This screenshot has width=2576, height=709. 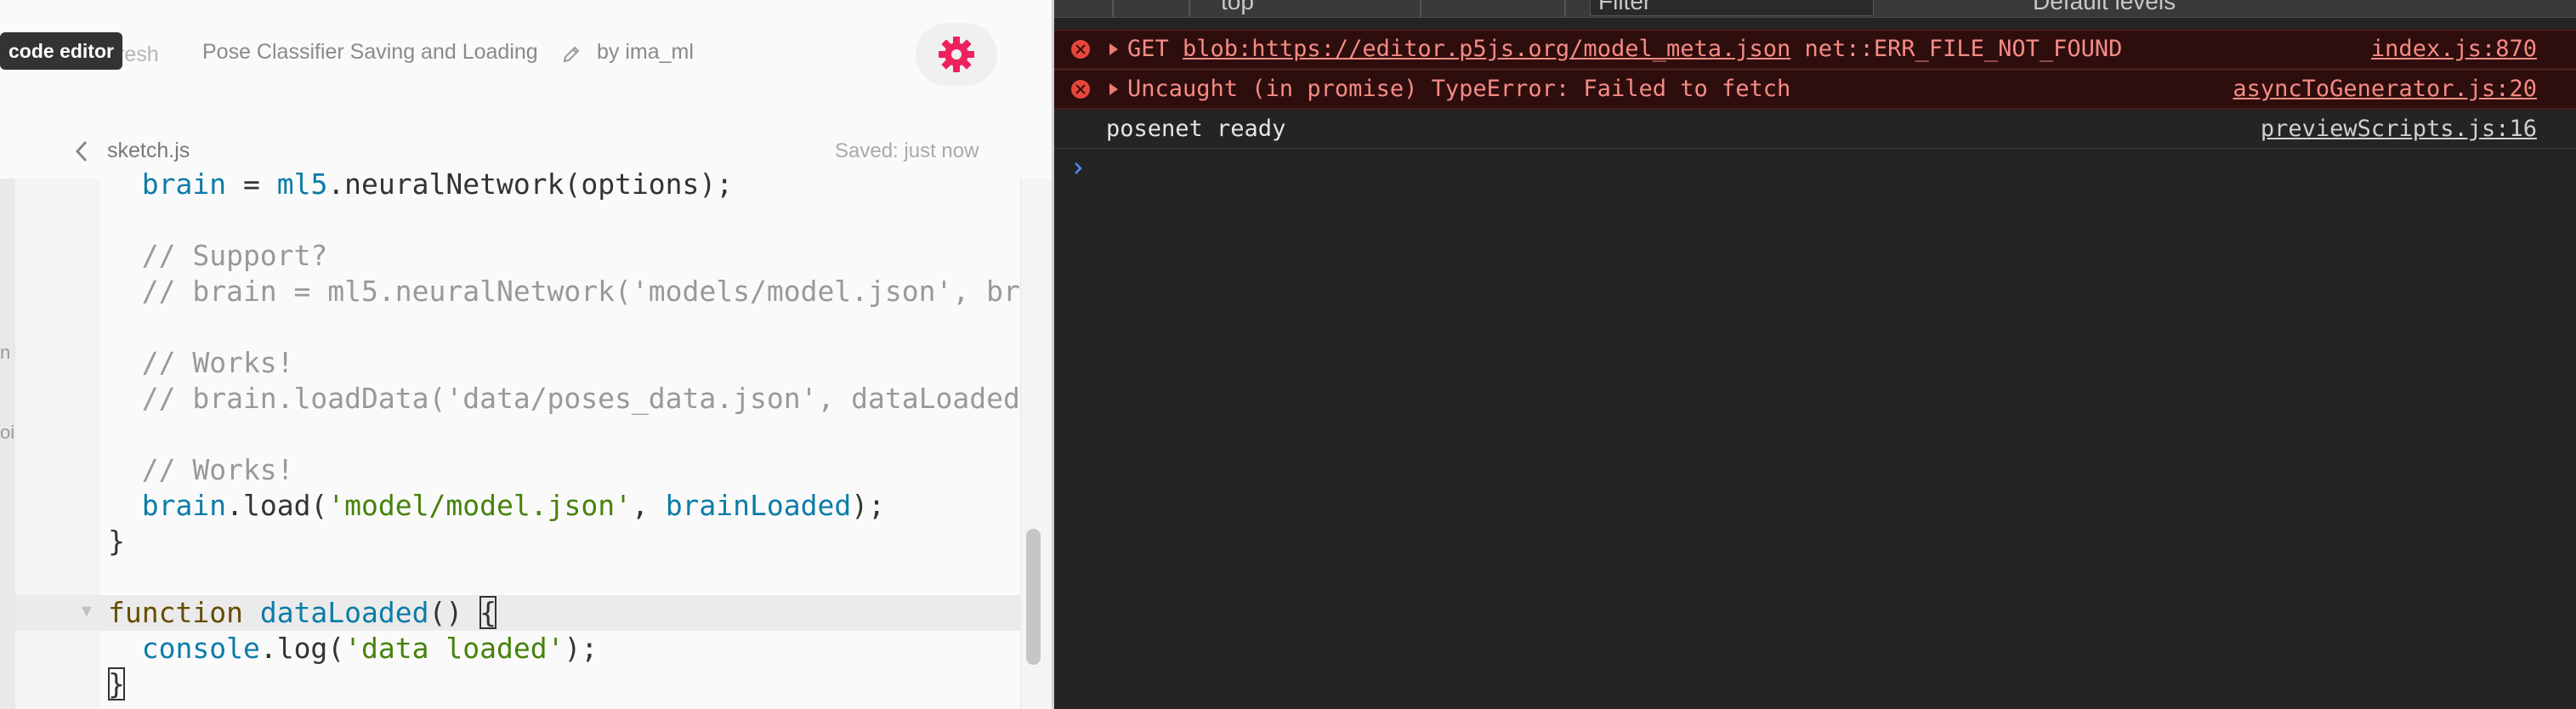 I want to click on pencil-icon, so click(x=571, y=54).